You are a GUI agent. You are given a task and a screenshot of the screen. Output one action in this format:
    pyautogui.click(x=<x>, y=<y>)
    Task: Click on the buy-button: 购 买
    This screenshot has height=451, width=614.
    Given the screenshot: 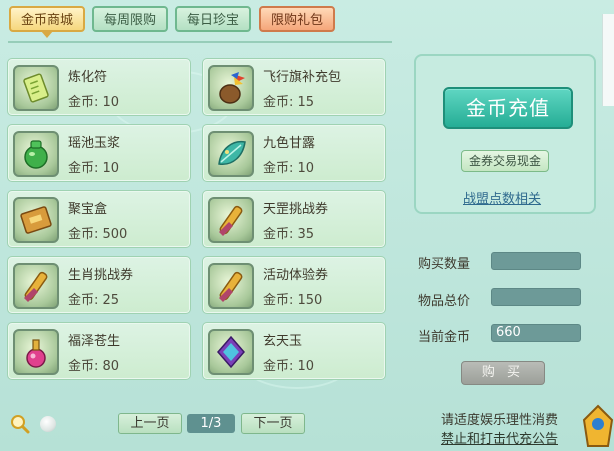 What is the action you would take?
    pyautogui.click(x=503, y=373)
    